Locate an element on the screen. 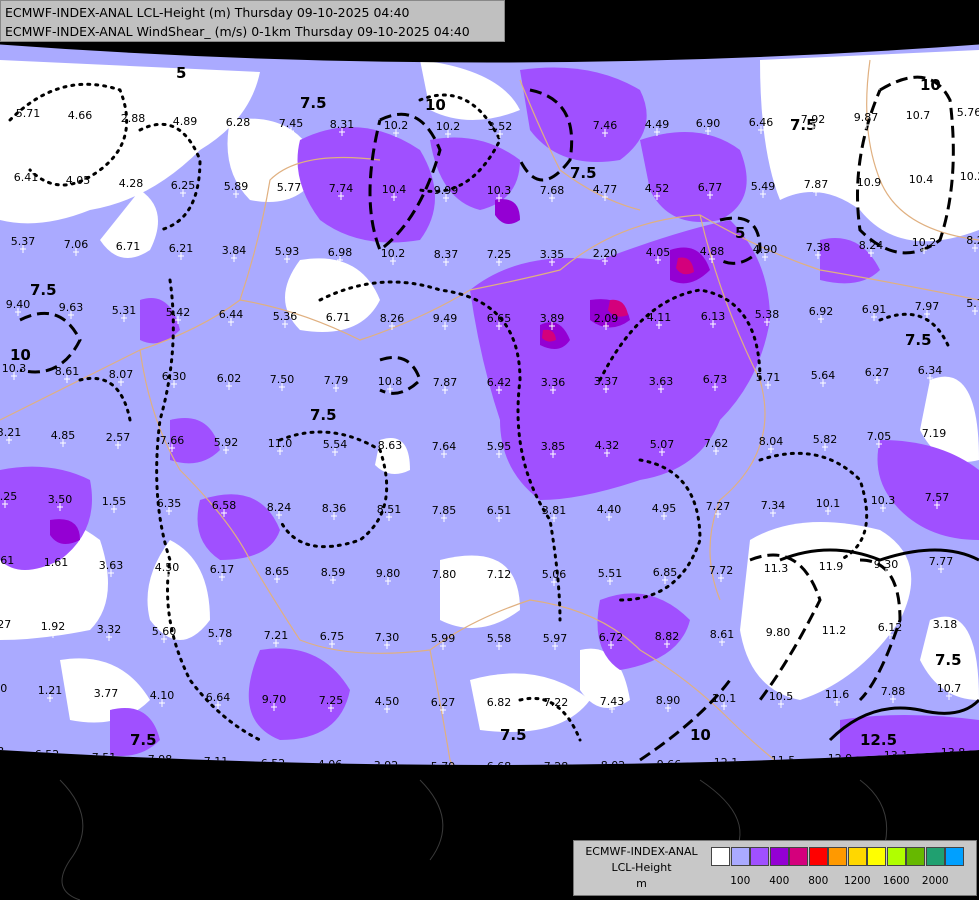 This screenshot has height=900, width=979. grid-value-label: 5.64 is located at coordinates (823, 375).